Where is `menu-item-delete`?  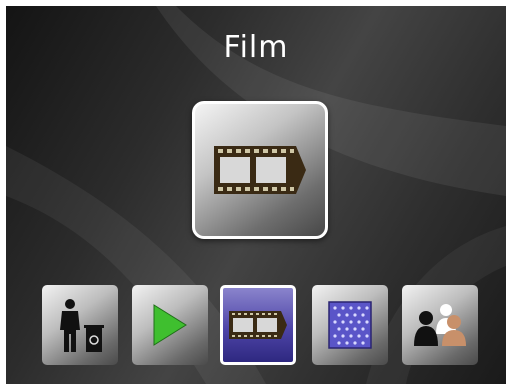
menu-item-delete is located at coordinates (80, 325).